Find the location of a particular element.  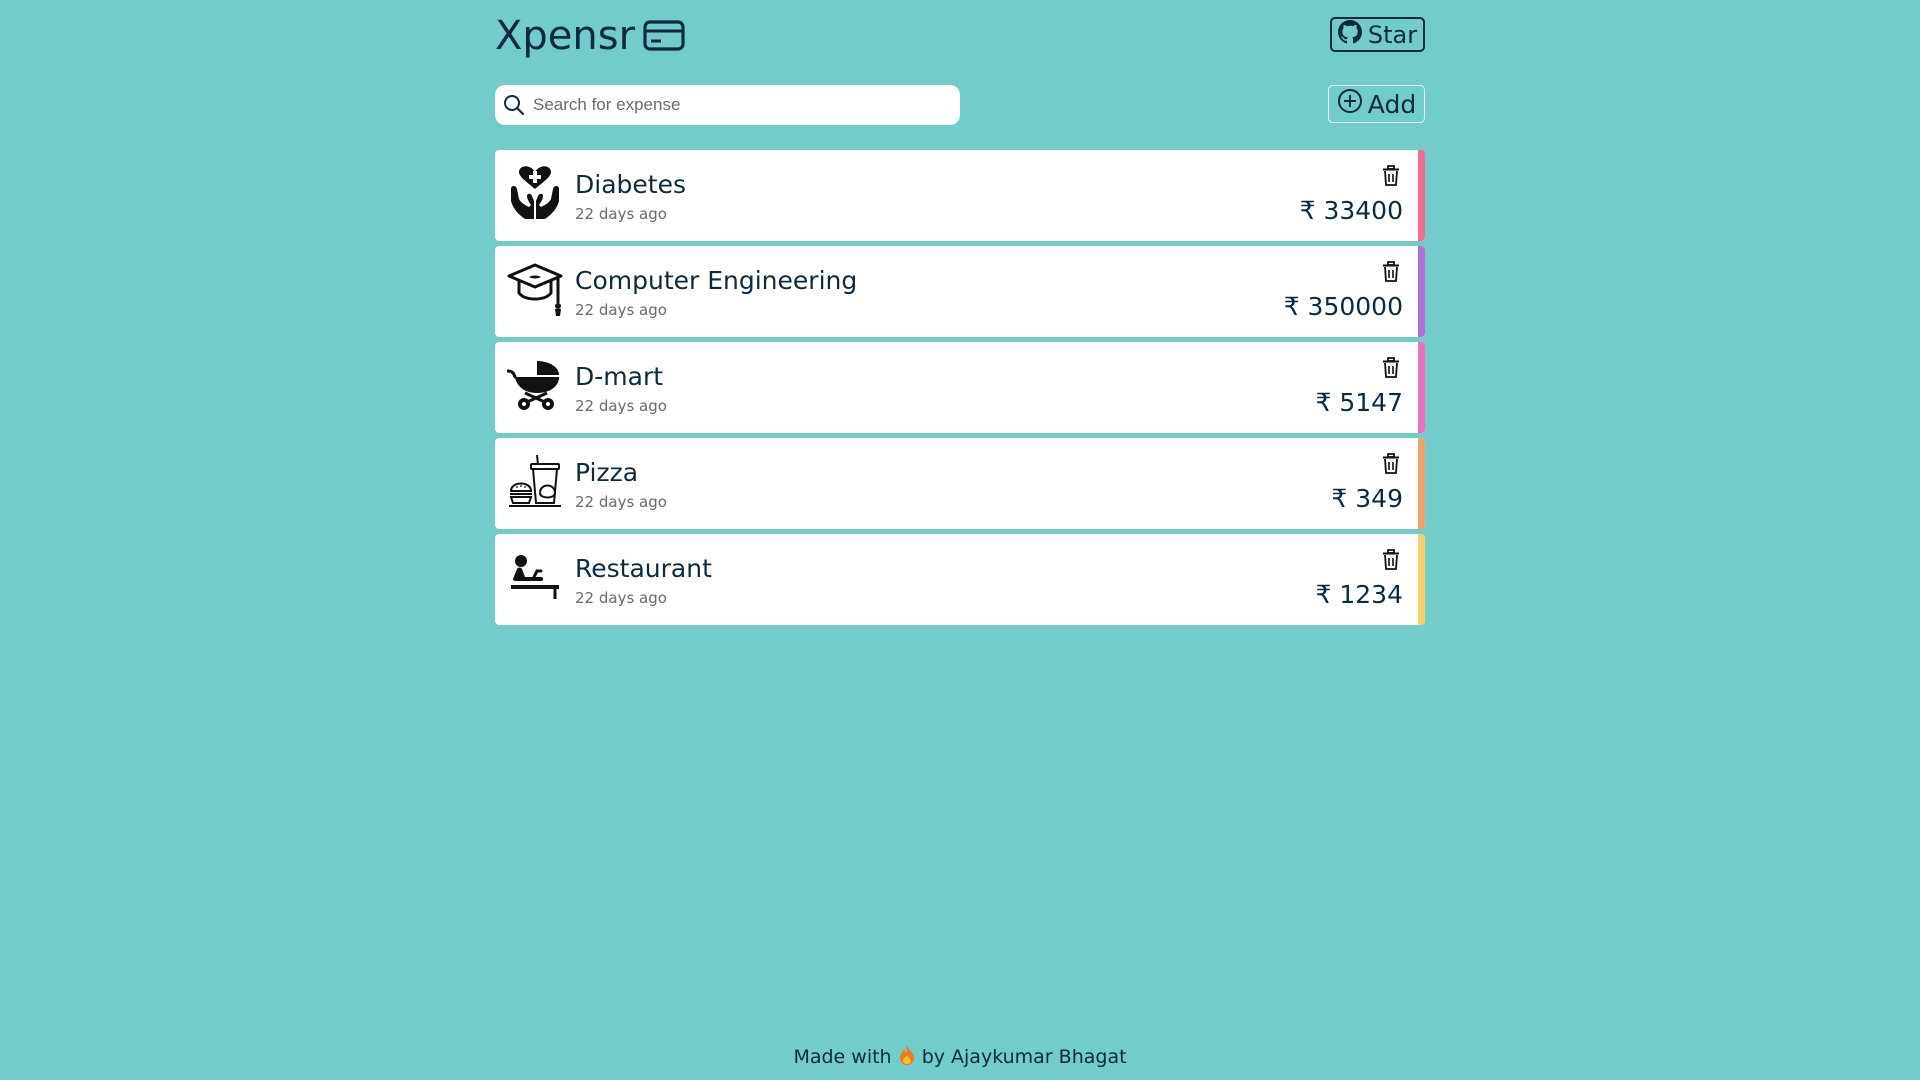

expense-item: Pizza 22 days ago ₹ 349 is located at coordinates (960, 483).